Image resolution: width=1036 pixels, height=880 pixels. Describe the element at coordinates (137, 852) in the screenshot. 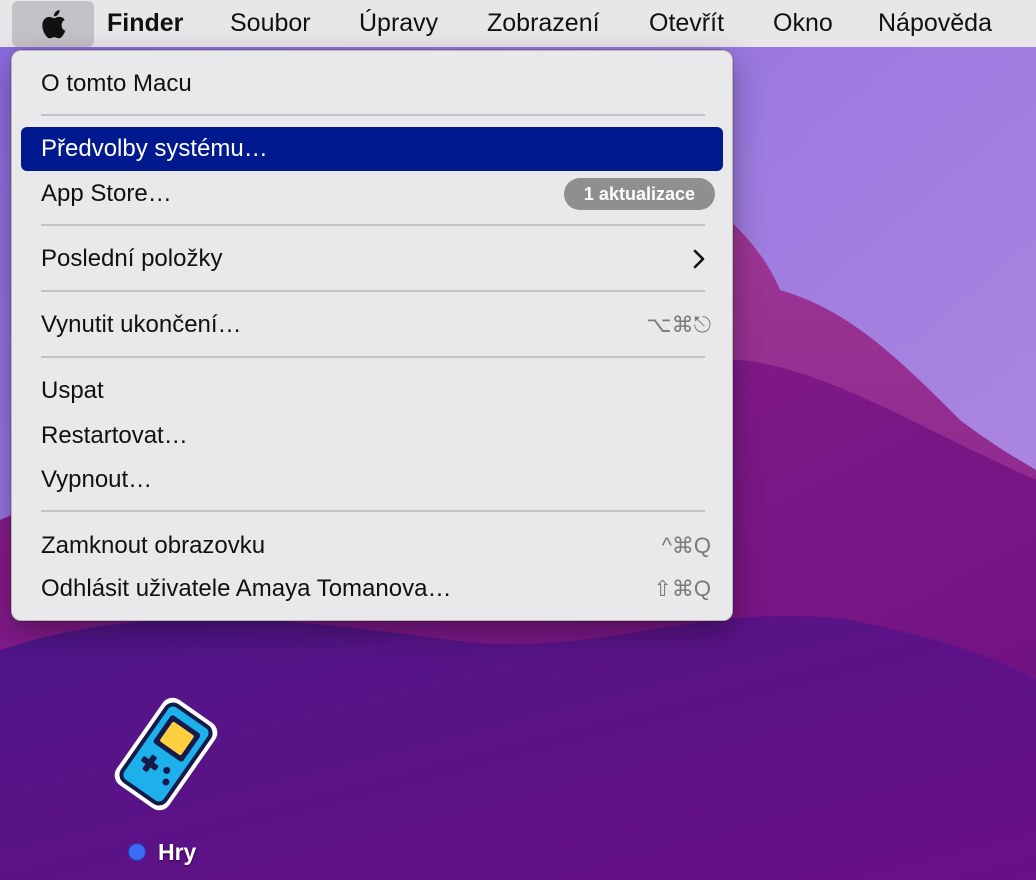

I see `blue-tag-dot` at that location.